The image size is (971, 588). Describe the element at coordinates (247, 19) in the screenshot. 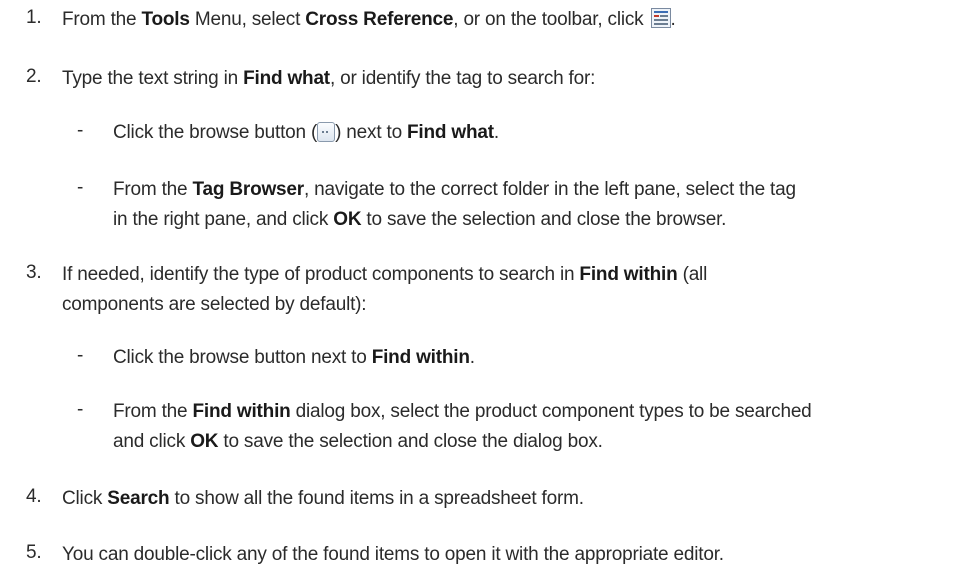

I see `step-1-text-c: Menu, select` at that location.